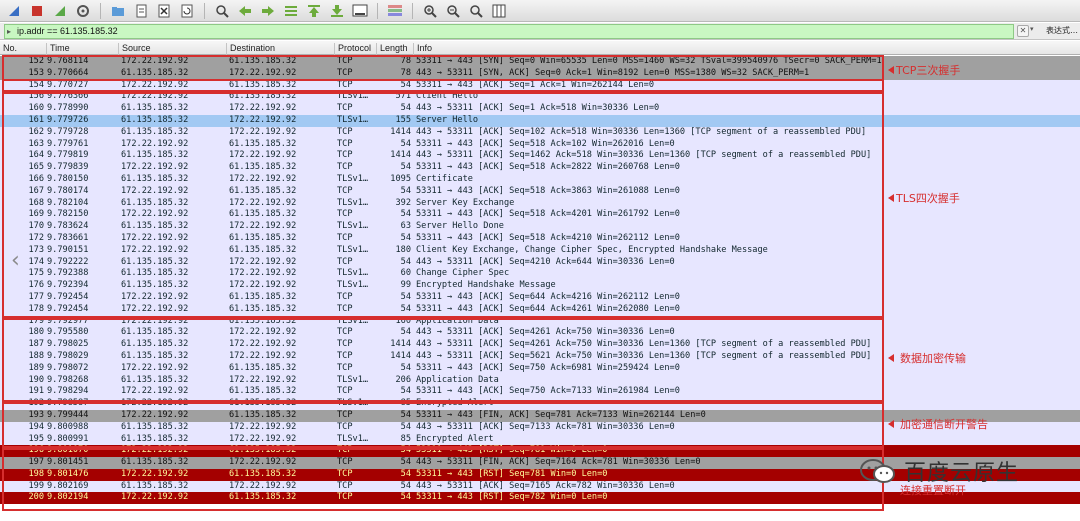  Describe the element at coordinates (476, 11) in the screenshot. I see `zoom-normal-icon` at that location.